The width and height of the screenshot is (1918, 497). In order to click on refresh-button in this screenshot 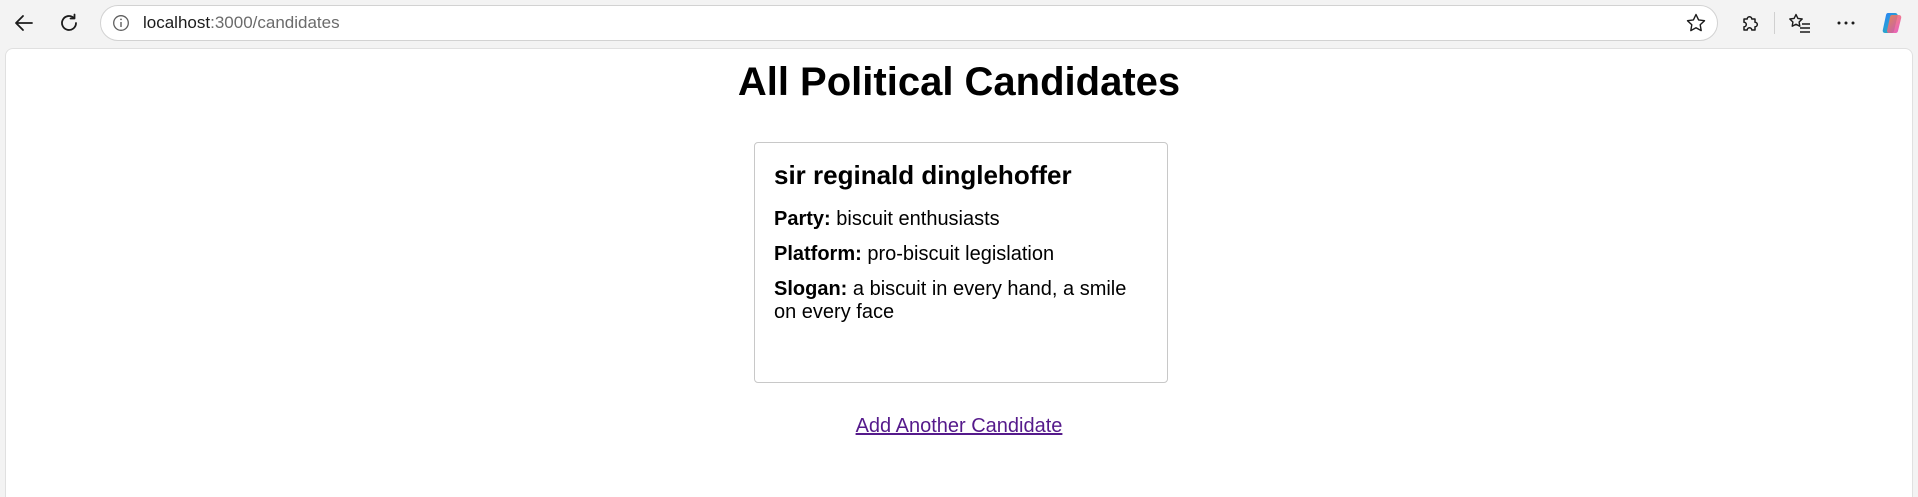, I will do `click(69, 23)`.